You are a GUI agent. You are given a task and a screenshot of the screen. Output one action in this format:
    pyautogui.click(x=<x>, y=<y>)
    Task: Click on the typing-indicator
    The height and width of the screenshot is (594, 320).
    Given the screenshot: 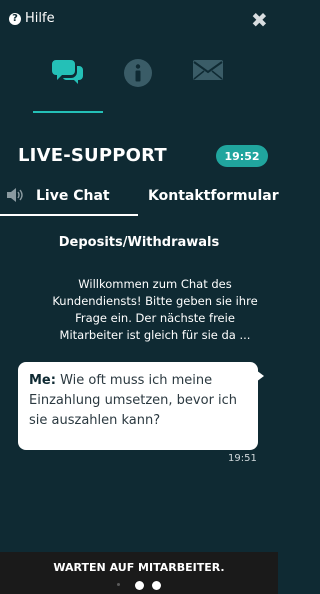 What is the action you would take?
    pyautogui.click(x=143, y=584)
    